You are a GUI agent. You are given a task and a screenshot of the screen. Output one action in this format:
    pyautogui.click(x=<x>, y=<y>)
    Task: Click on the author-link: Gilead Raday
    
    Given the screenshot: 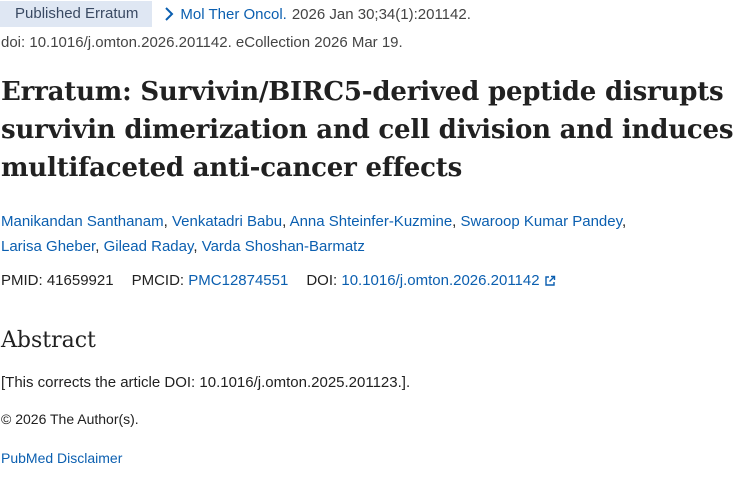 What is the action you would take?
    pyautogui.click(x=149, y=246)
    